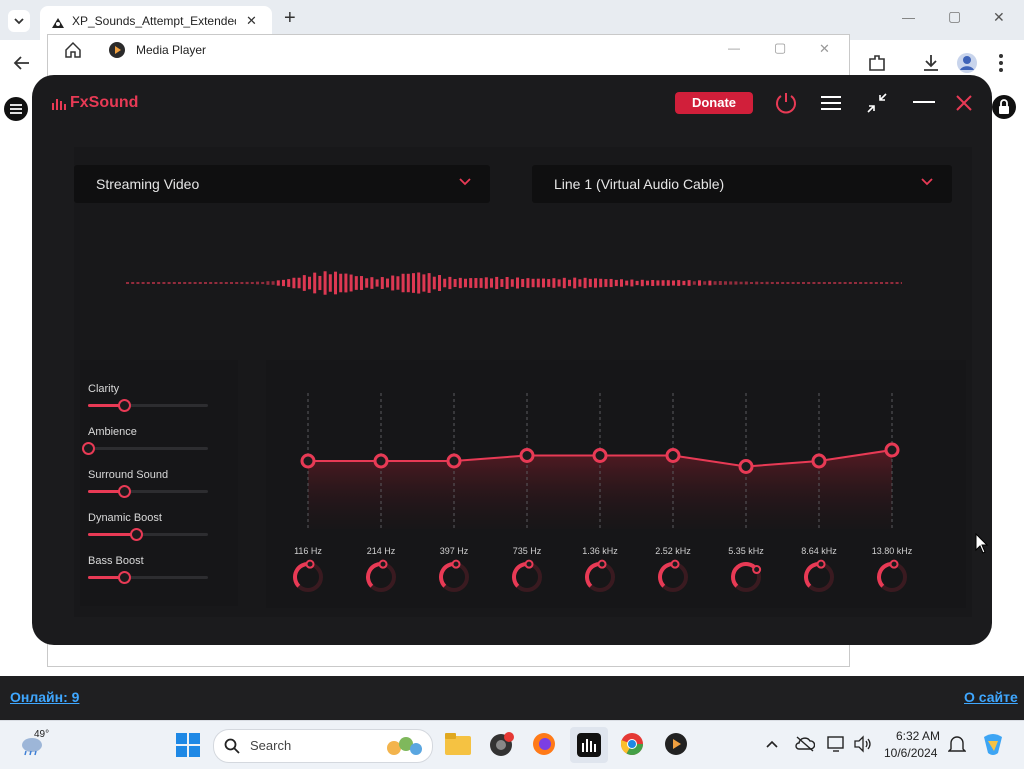 The height and width of the screenshot is (769, 1024). I want to click on file-explorer-icon, so click(458, 744).